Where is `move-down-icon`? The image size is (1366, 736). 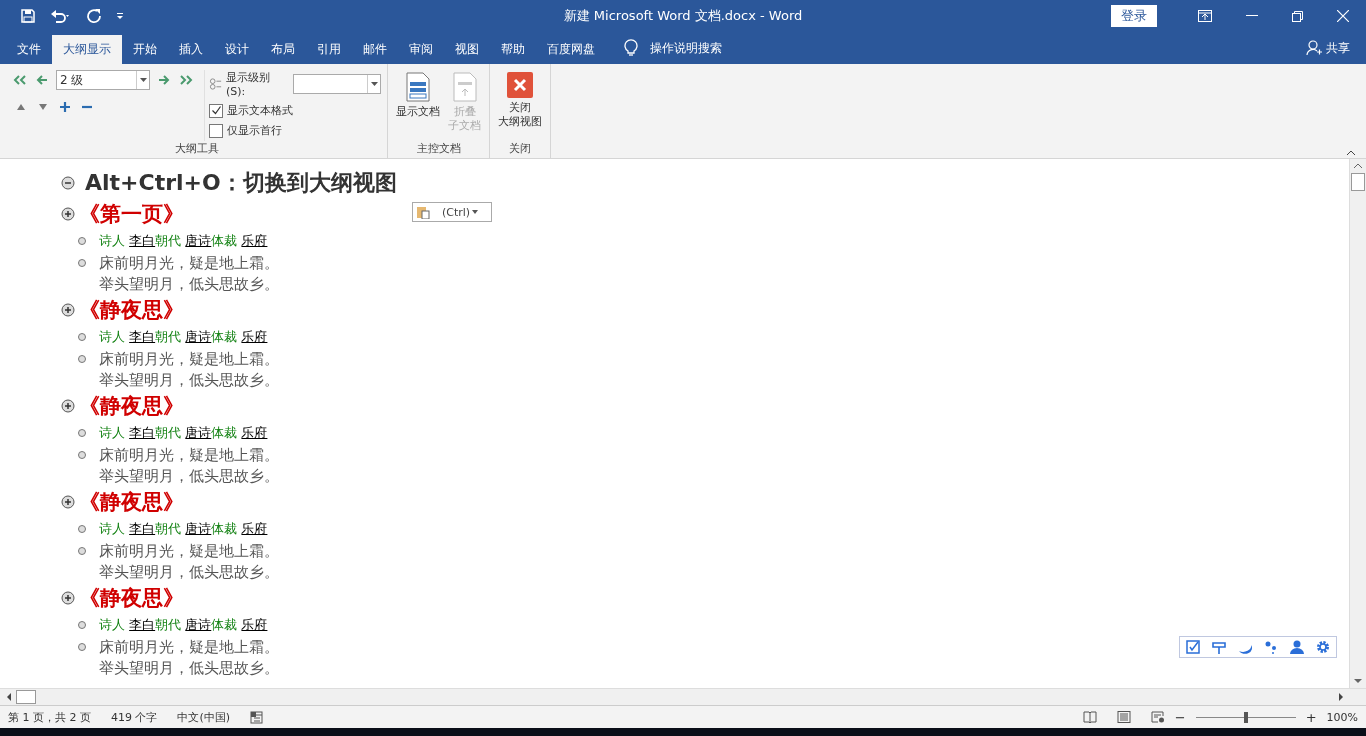 move-down-icon is located at coordinates (43, 107).